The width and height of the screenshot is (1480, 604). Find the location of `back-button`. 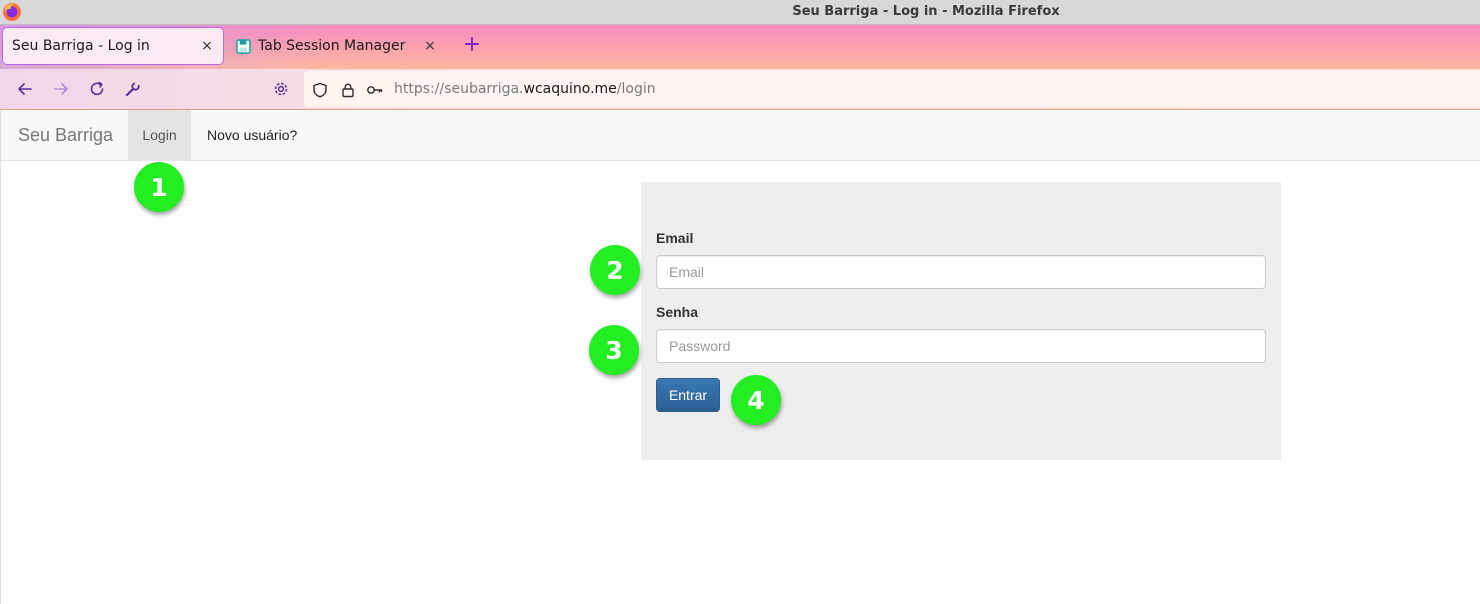

back-button is located at coordinates (25, 89).